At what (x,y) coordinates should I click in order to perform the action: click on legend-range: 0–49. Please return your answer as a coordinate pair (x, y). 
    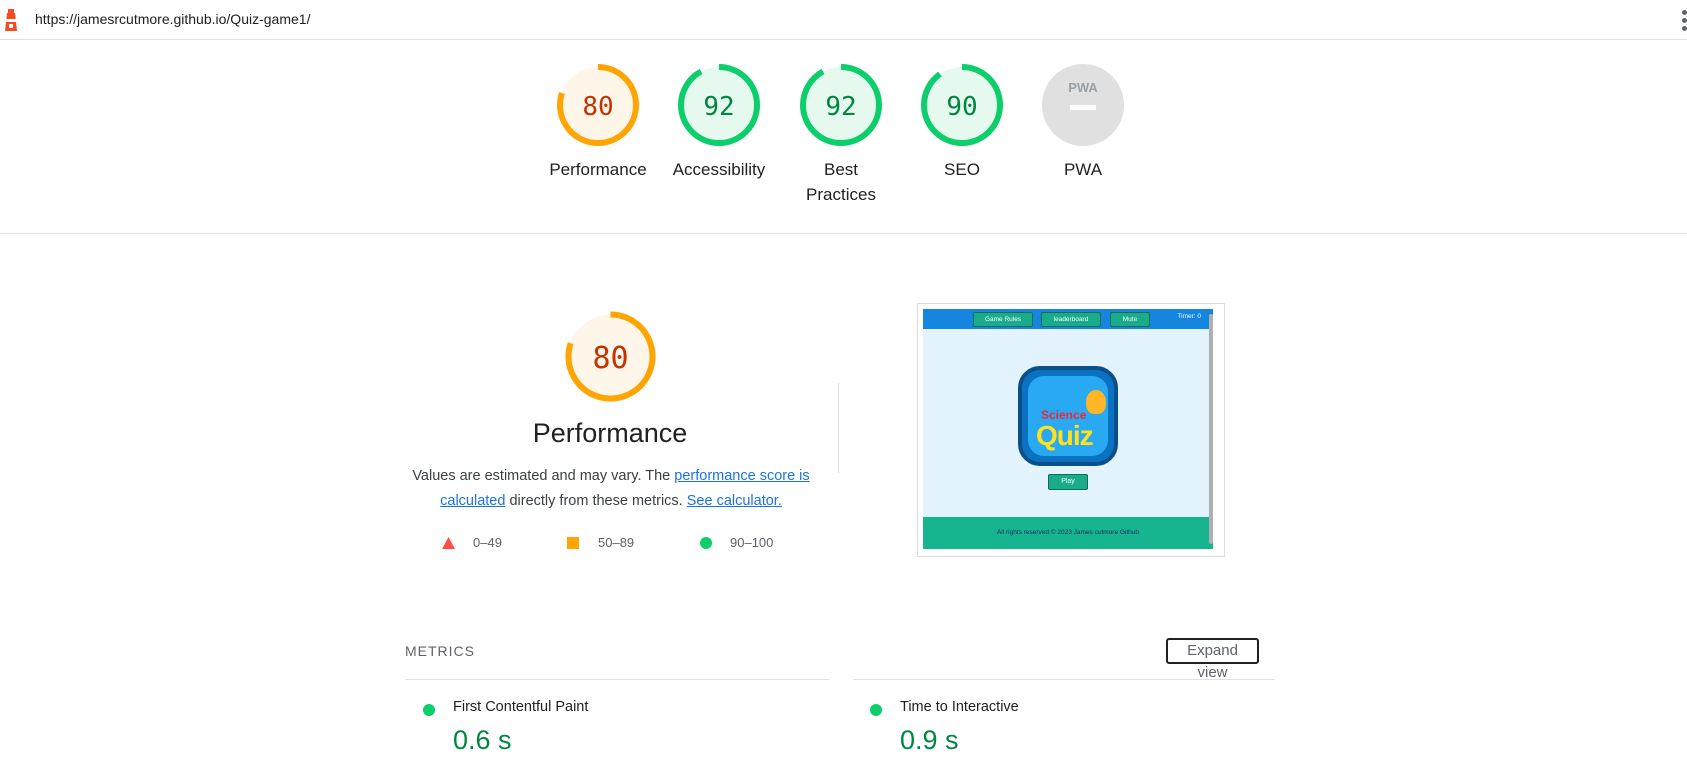
    Looking at the image, I should click on (487, 542).